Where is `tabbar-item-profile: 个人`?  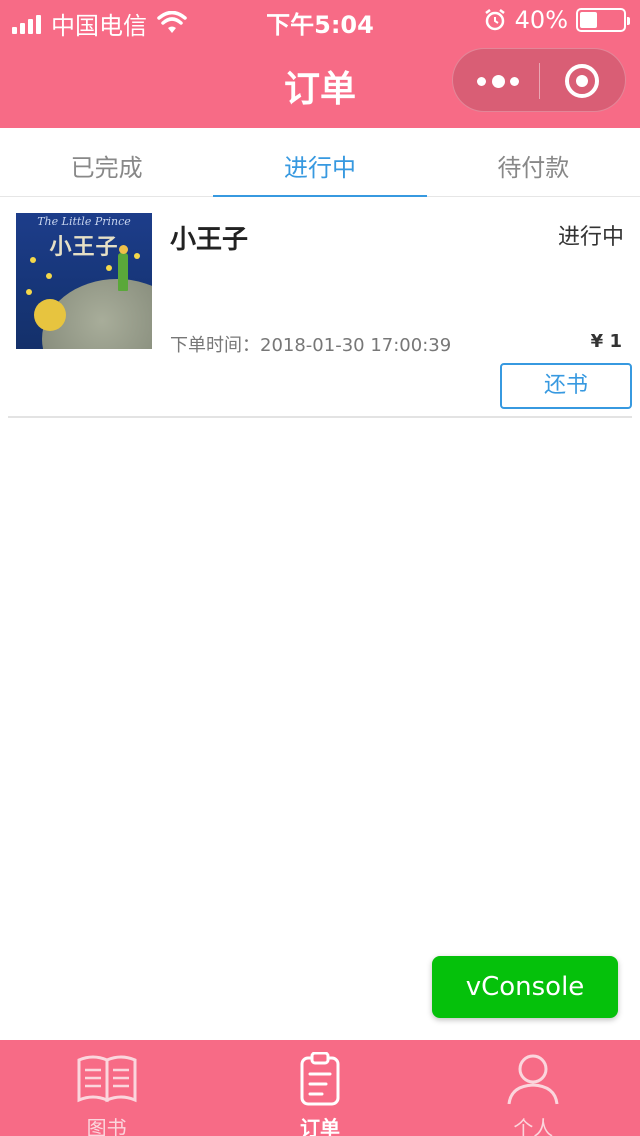
tabbar-item-profile: 个人 is located at coordinates (533, 1088).